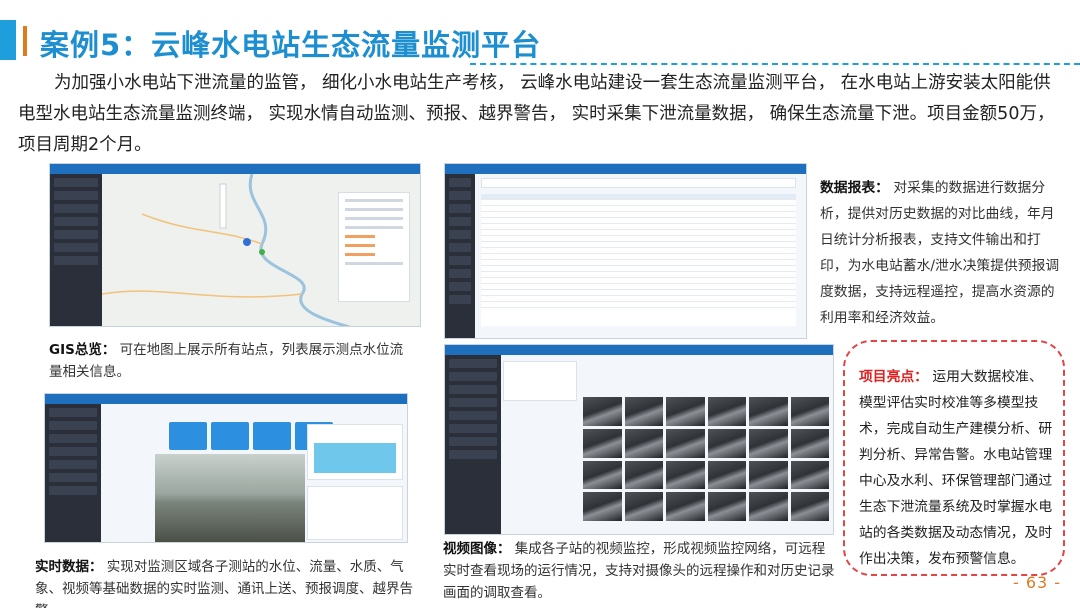 This screenshot has width=1080, height=608. I want to click on gis-caption-label: GIS总览：, so click(82, 350).